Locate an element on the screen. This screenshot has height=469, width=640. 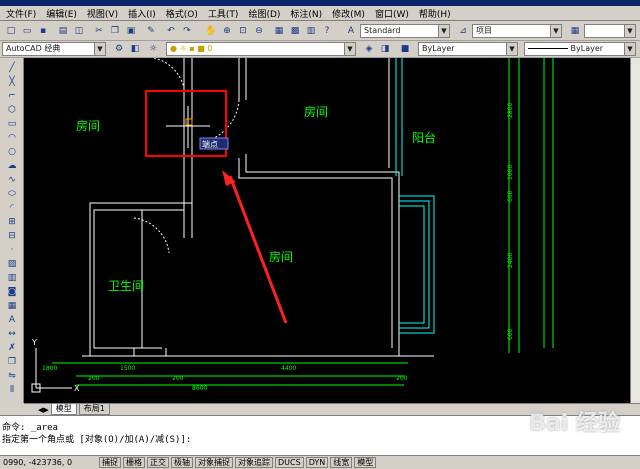
text-style-select: Standard ▼ is located at coordinates (405, 31).